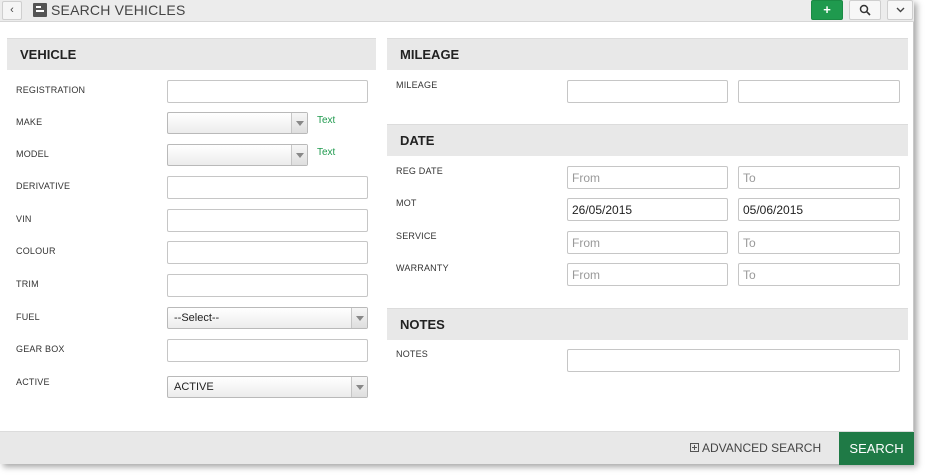  What do you see at coordinates (267, 350) in the screenshot?
I see `gearbox-input` at bounding box center [267, 350].